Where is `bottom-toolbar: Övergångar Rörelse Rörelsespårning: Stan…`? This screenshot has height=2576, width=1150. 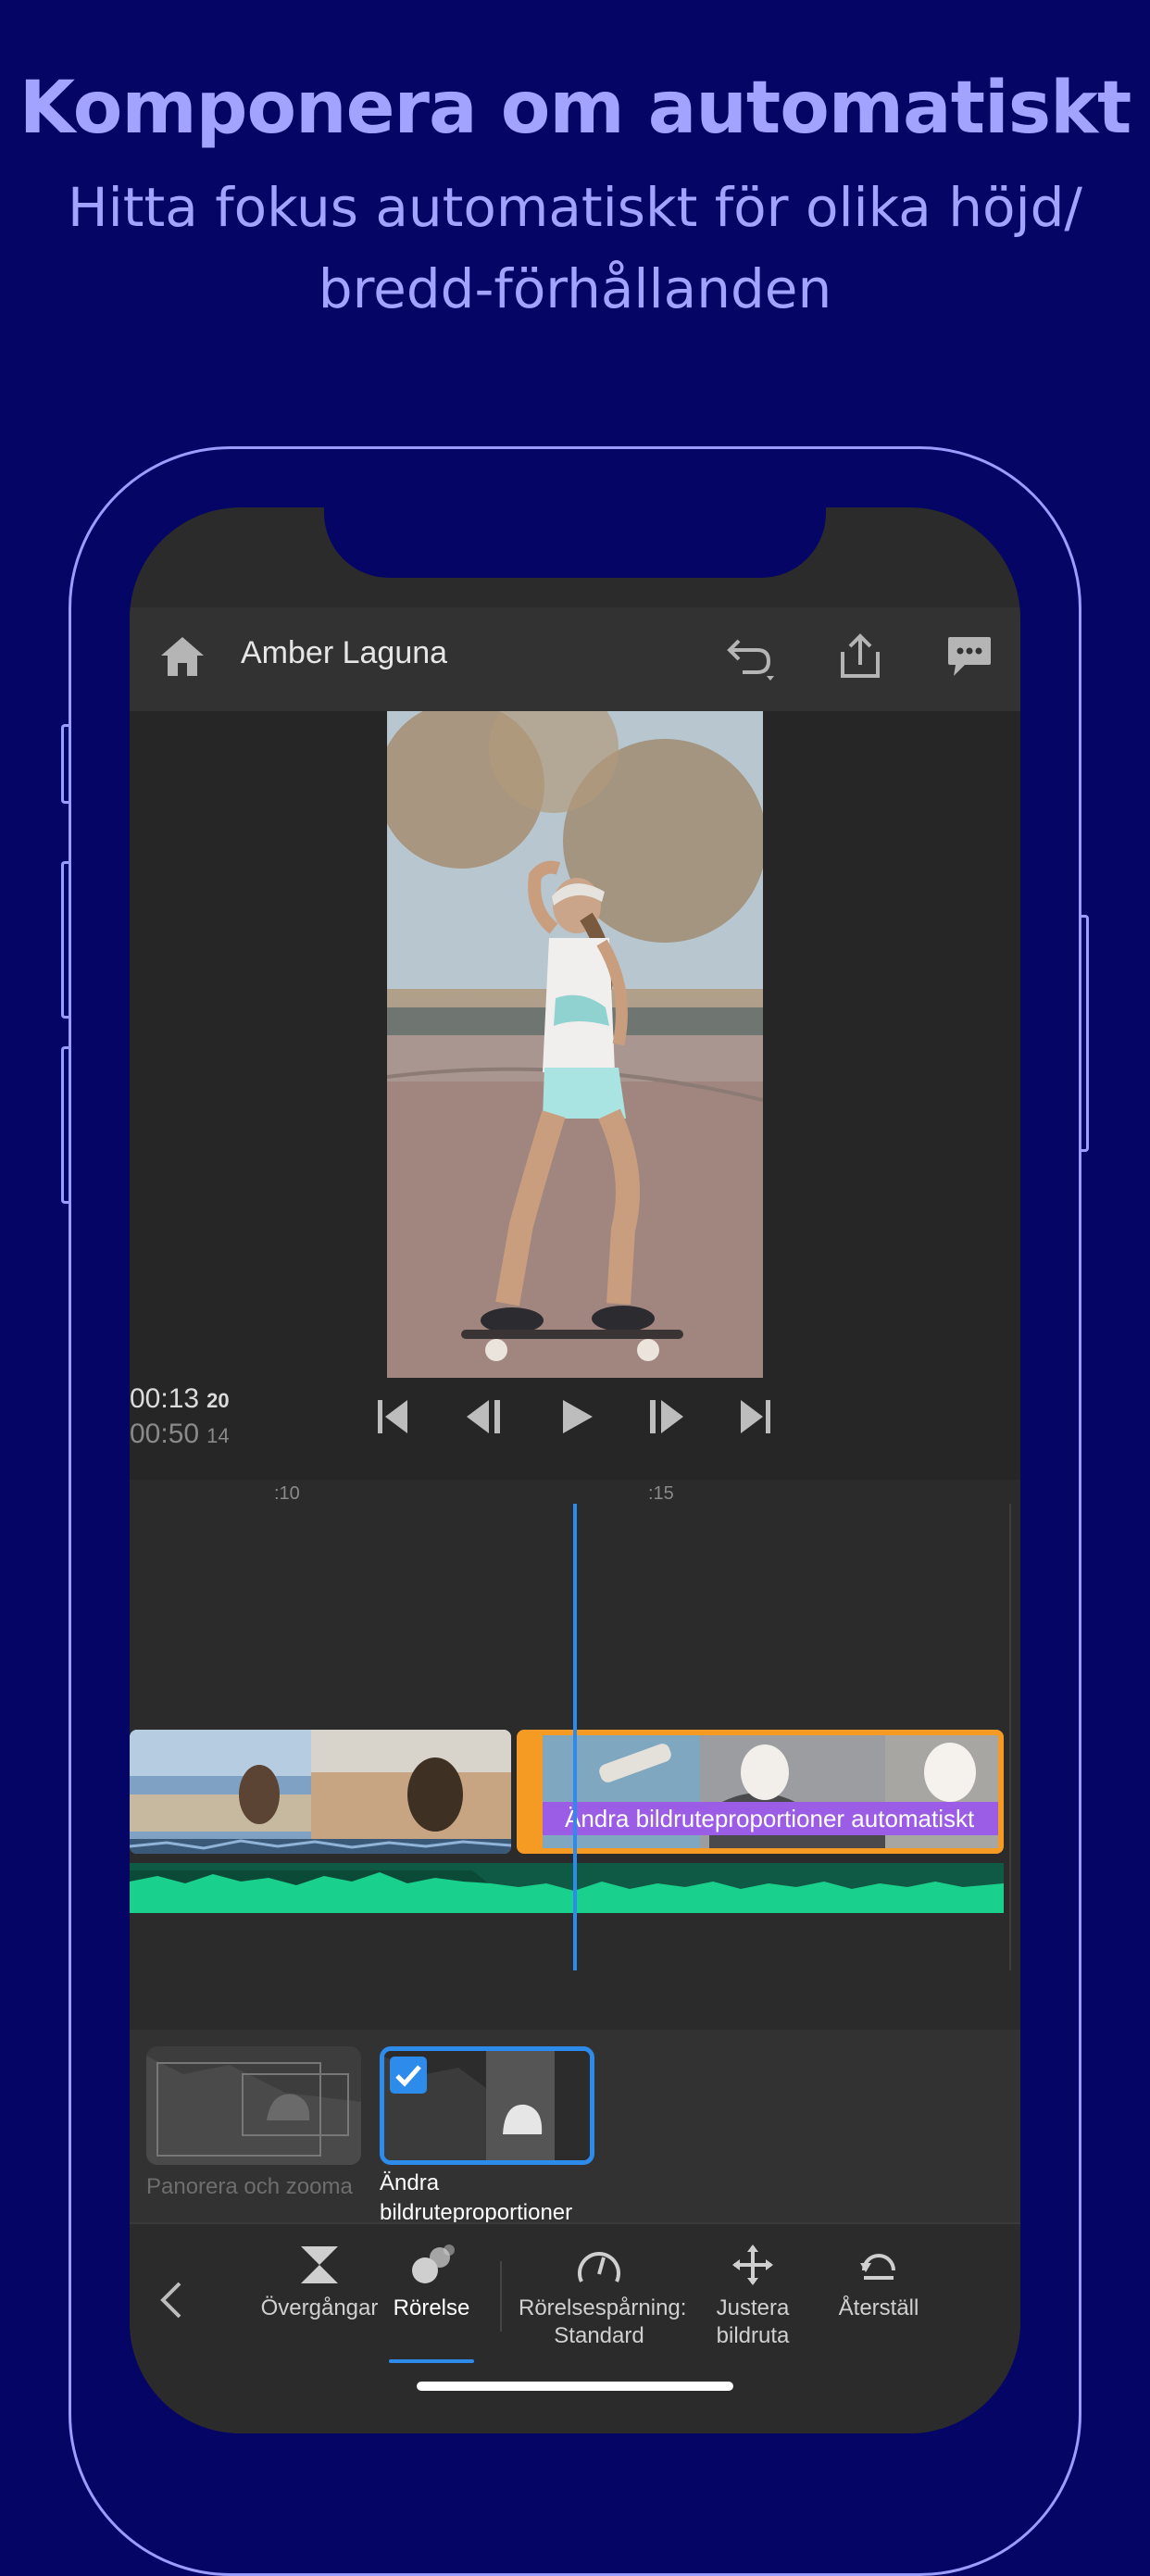 bottom-toolbar: Övergångar Rörelse Rörelsespårning: Stan… is located at coordinates (575, 2327).